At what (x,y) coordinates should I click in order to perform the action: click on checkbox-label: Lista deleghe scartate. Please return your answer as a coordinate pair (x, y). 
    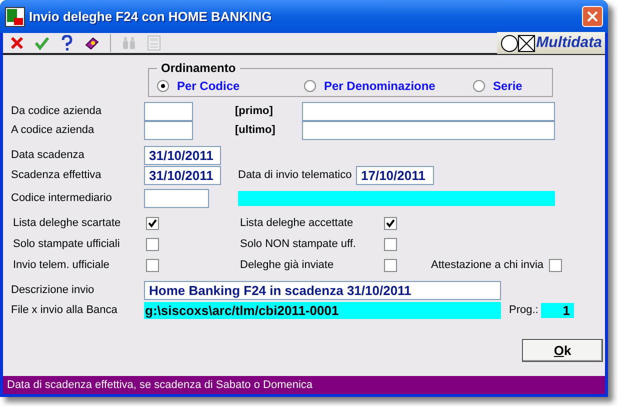
    Looking at the image, I should click on (67, 224).